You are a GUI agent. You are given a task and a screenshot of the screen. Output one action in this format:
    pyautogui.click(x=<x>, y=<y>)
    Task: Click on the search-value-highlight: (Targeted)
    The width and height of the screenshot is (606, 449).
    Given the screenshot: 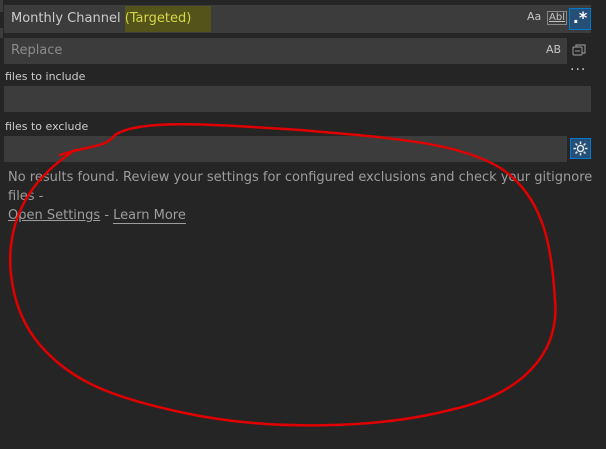 What is the action you would take?
    pyautogui.click(x=168, y=19)
    